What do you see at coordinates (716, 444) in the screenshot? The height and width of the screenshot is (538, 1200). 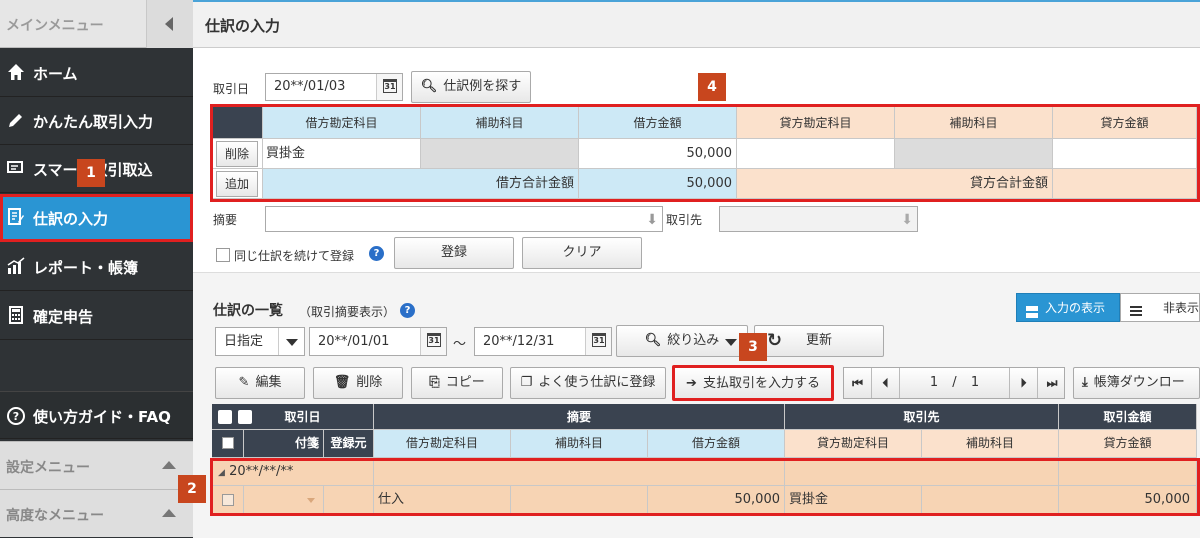 I see `col-debit-amount: 借方金額` at bounding box center [716, 444].